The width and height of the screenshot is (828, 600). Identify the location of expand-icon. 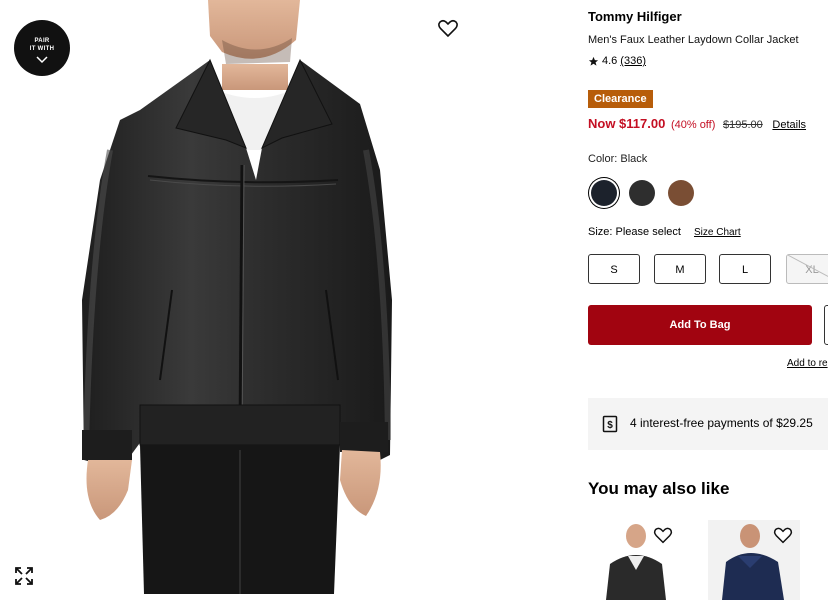
(24, 576).